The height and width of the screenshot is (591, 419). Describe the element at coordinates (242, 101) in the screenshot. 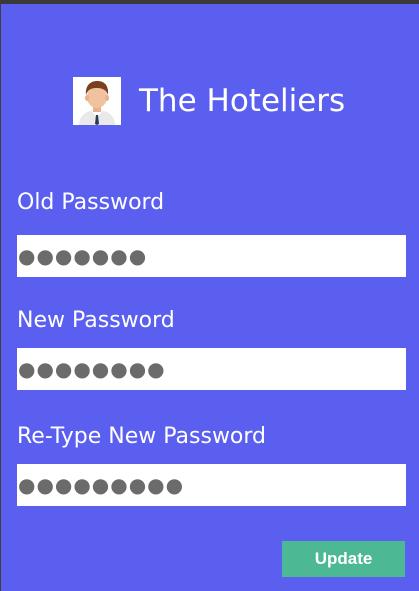

I see `app-title: The Hoteliers` at that location.